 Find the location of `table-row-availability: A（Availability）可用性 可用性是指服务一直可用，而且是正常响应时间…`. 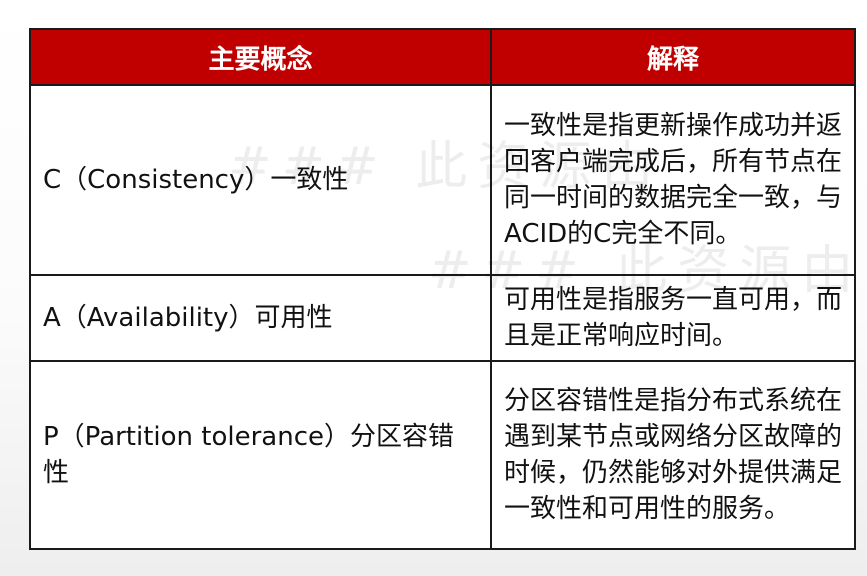

table-row-availability: A（Availability）可用性 可用性是指服务一直可用，而且是正常响应时间… is located at coordinates (442, 318).